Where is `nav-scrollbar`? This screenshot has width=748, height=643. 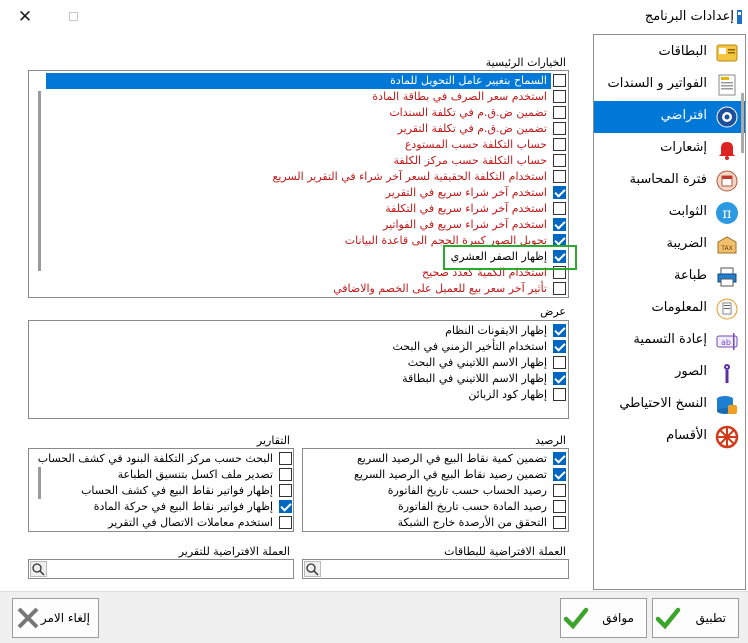 nav-scrollbar is located at coordinates (742, 293).